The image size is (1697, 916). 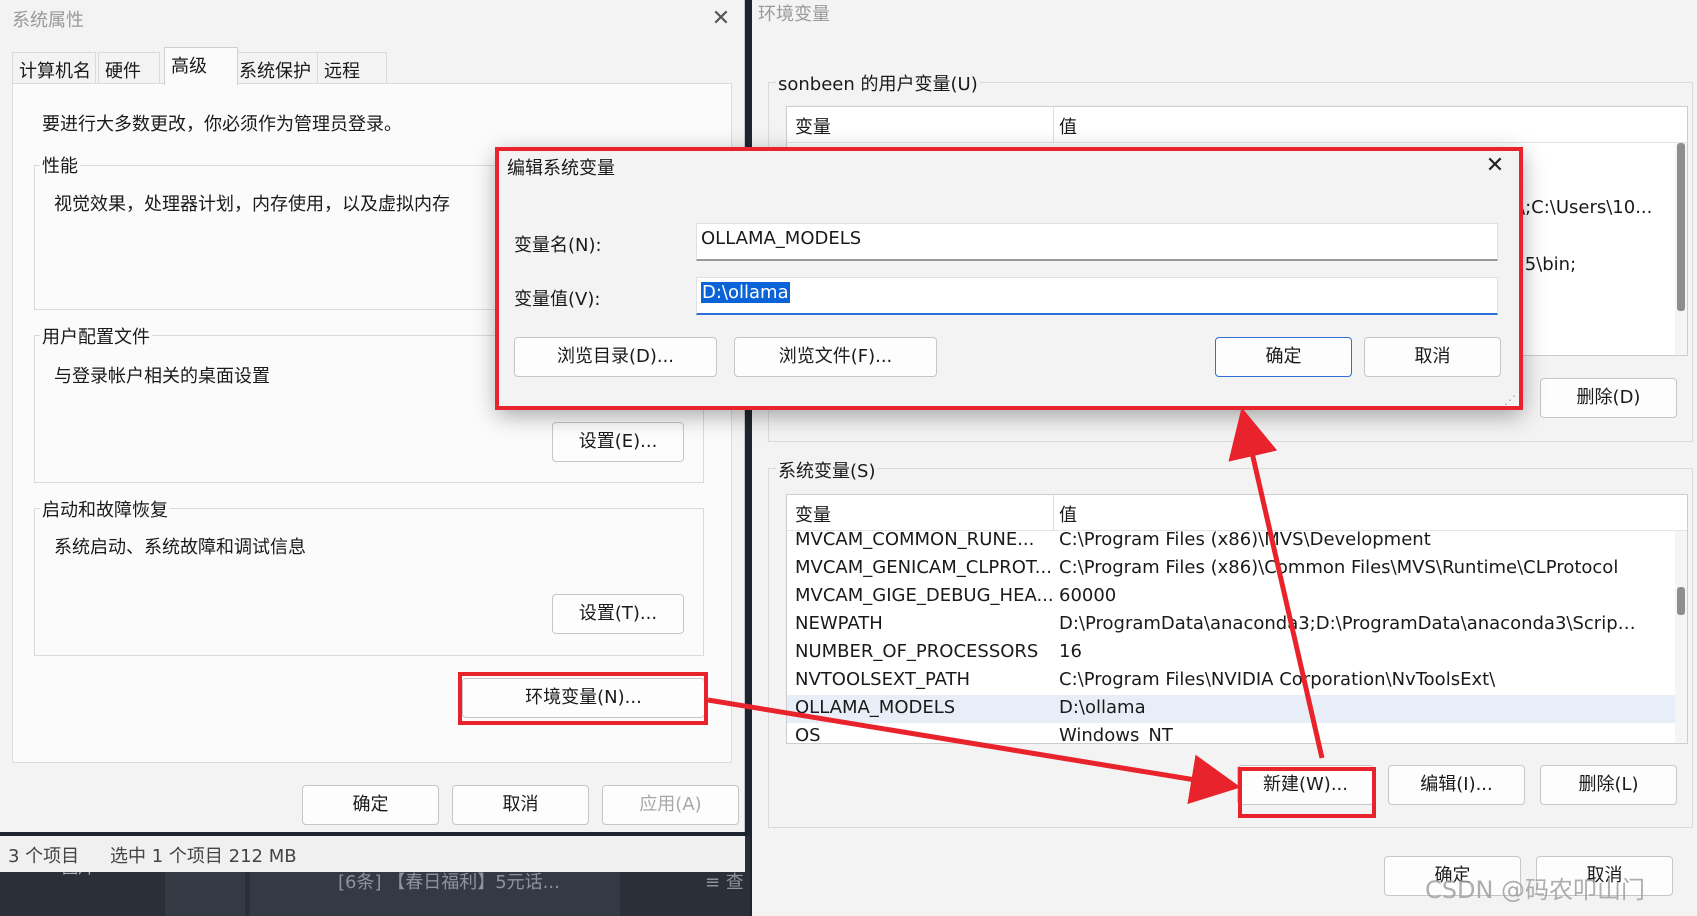 I want to click on variable-name: NUMBER_OF_PROCESSORS, so click(x=917, y=651).